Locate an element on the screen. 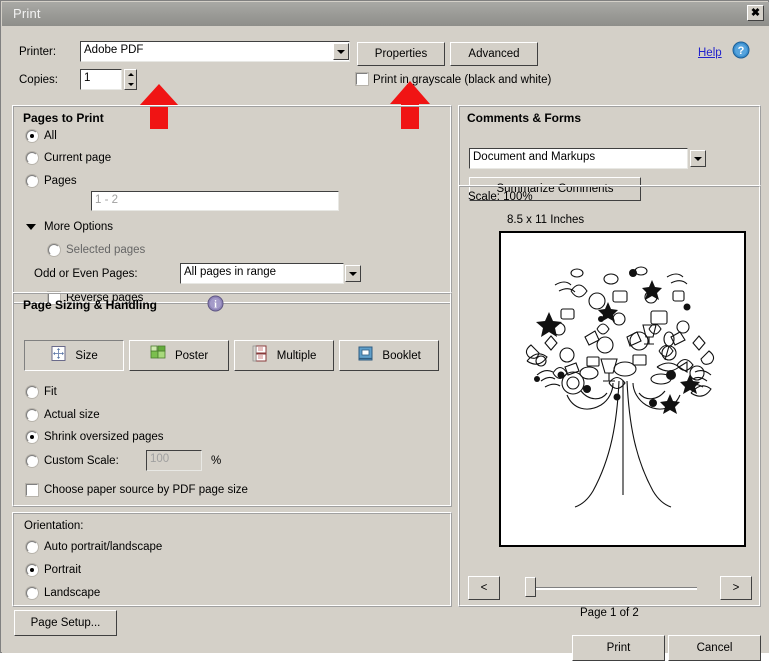 The height and width of the screenshot is (661, 769). printer-label: Printer: is located at coordinates (38, 52).